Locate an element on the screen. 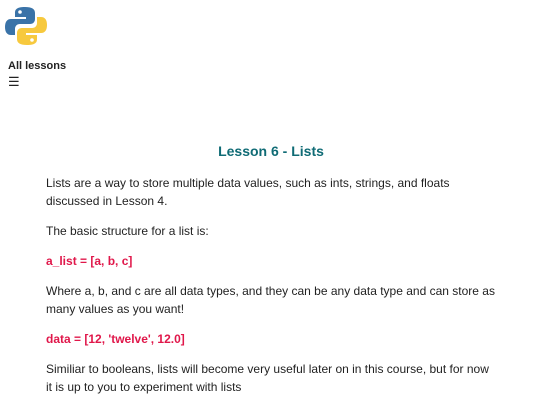 The width and height of the screenshot is (540, 408). lesson-paragraph: The basic structure for a list is: is located at coordinates (127, 231).